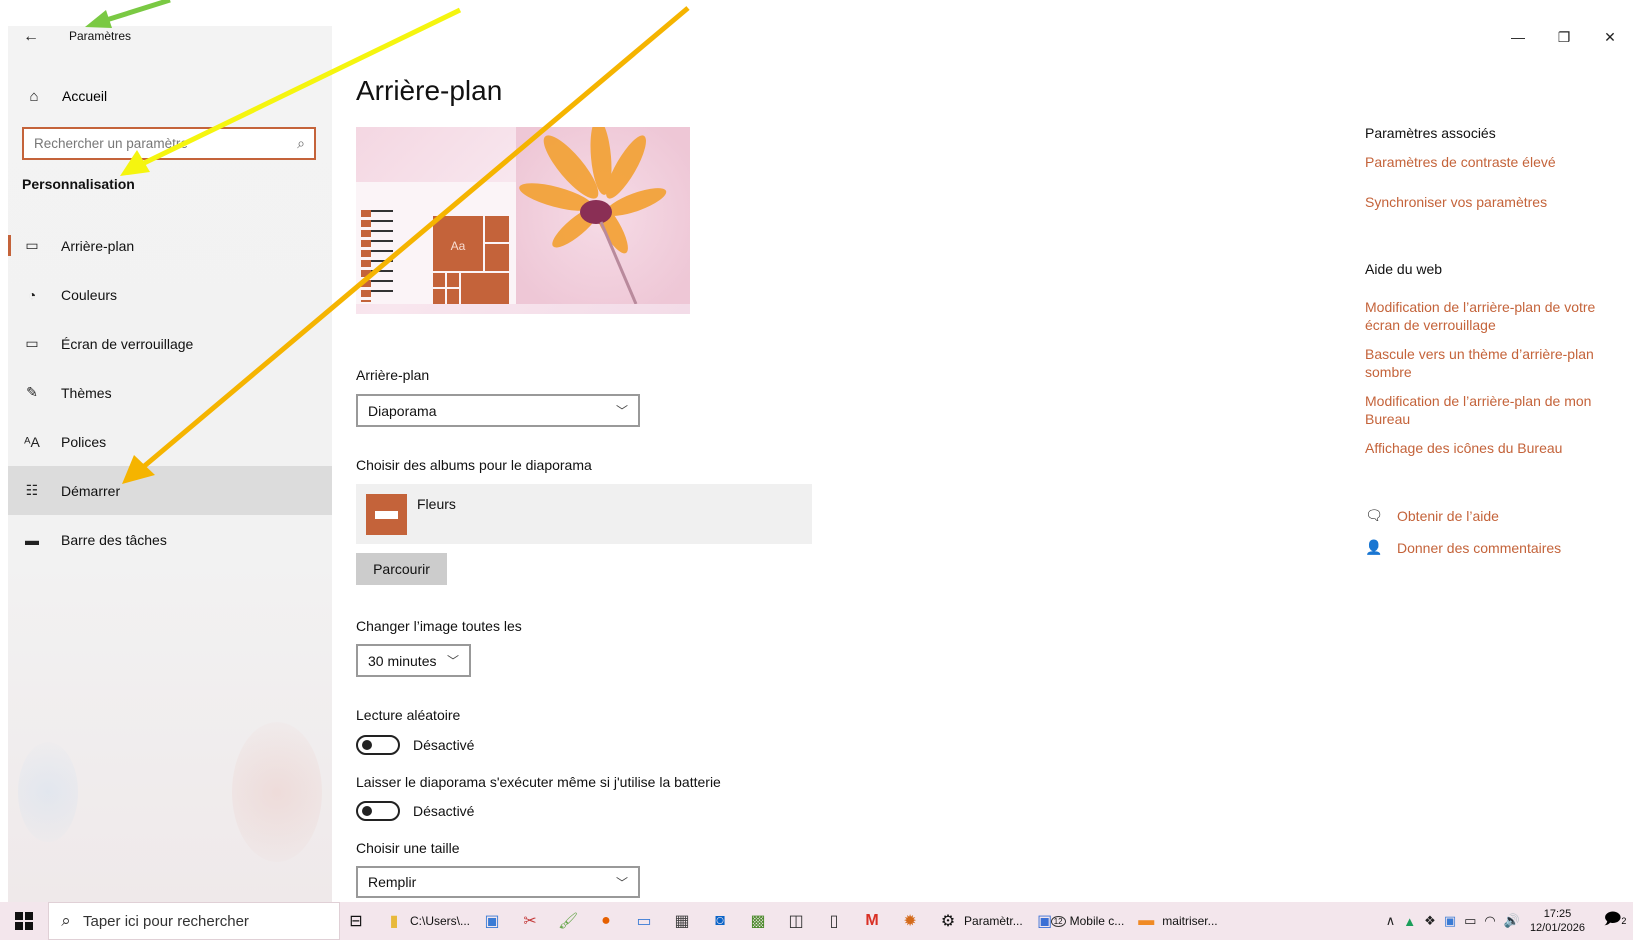  Describe the element at coordinates (170, 441) in the screenshot. I see `sidebar-item-fonts: ᴬA Polices` at that location.